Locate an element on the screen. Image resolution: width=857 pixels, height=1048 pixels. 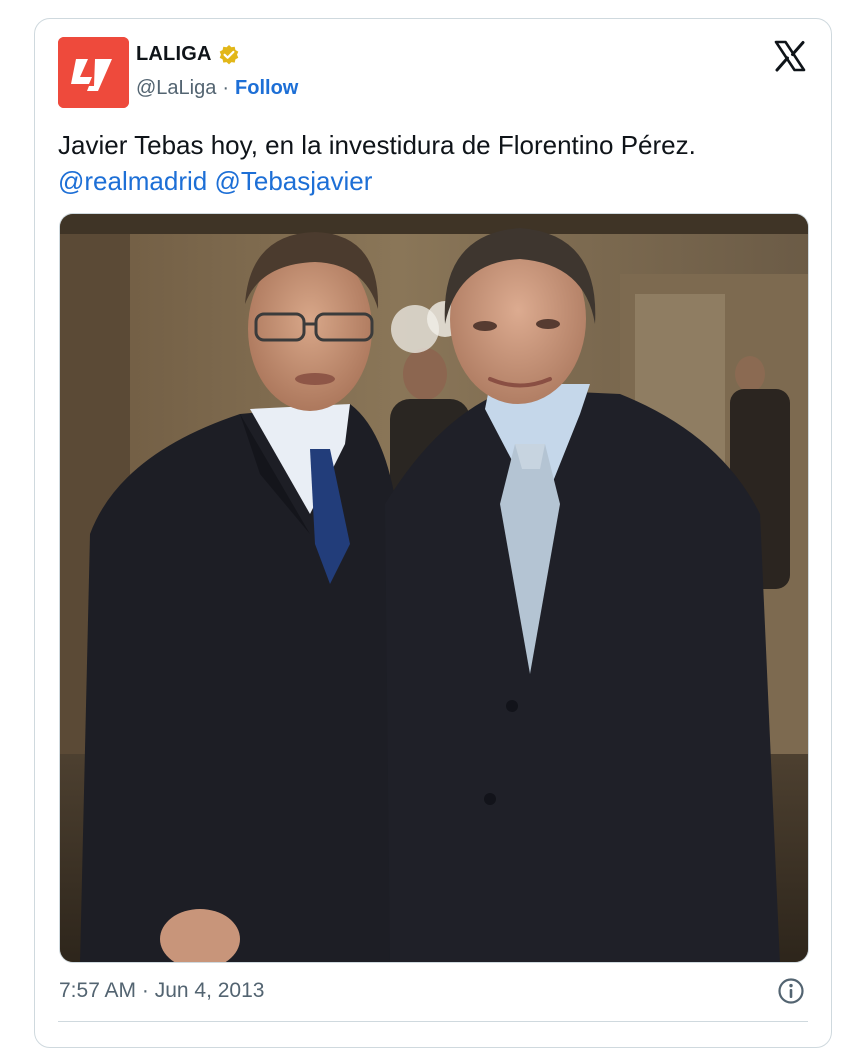
author-handle-line: @LaLiga · Follow is located at coordinates (217, 88).